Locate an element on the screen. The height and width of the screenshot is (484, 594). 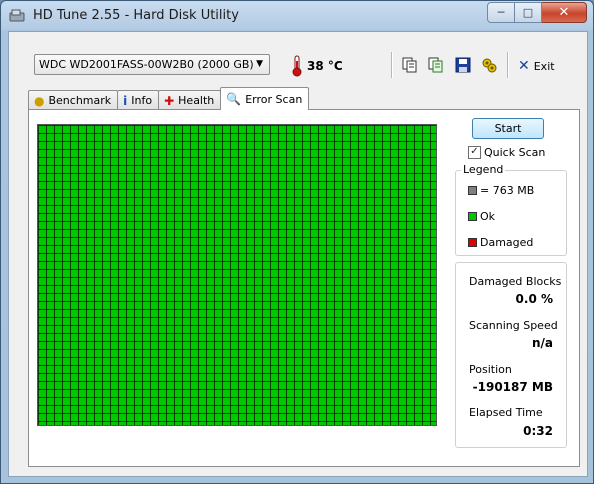
position-label: Position is located at coordinates (490, 369).